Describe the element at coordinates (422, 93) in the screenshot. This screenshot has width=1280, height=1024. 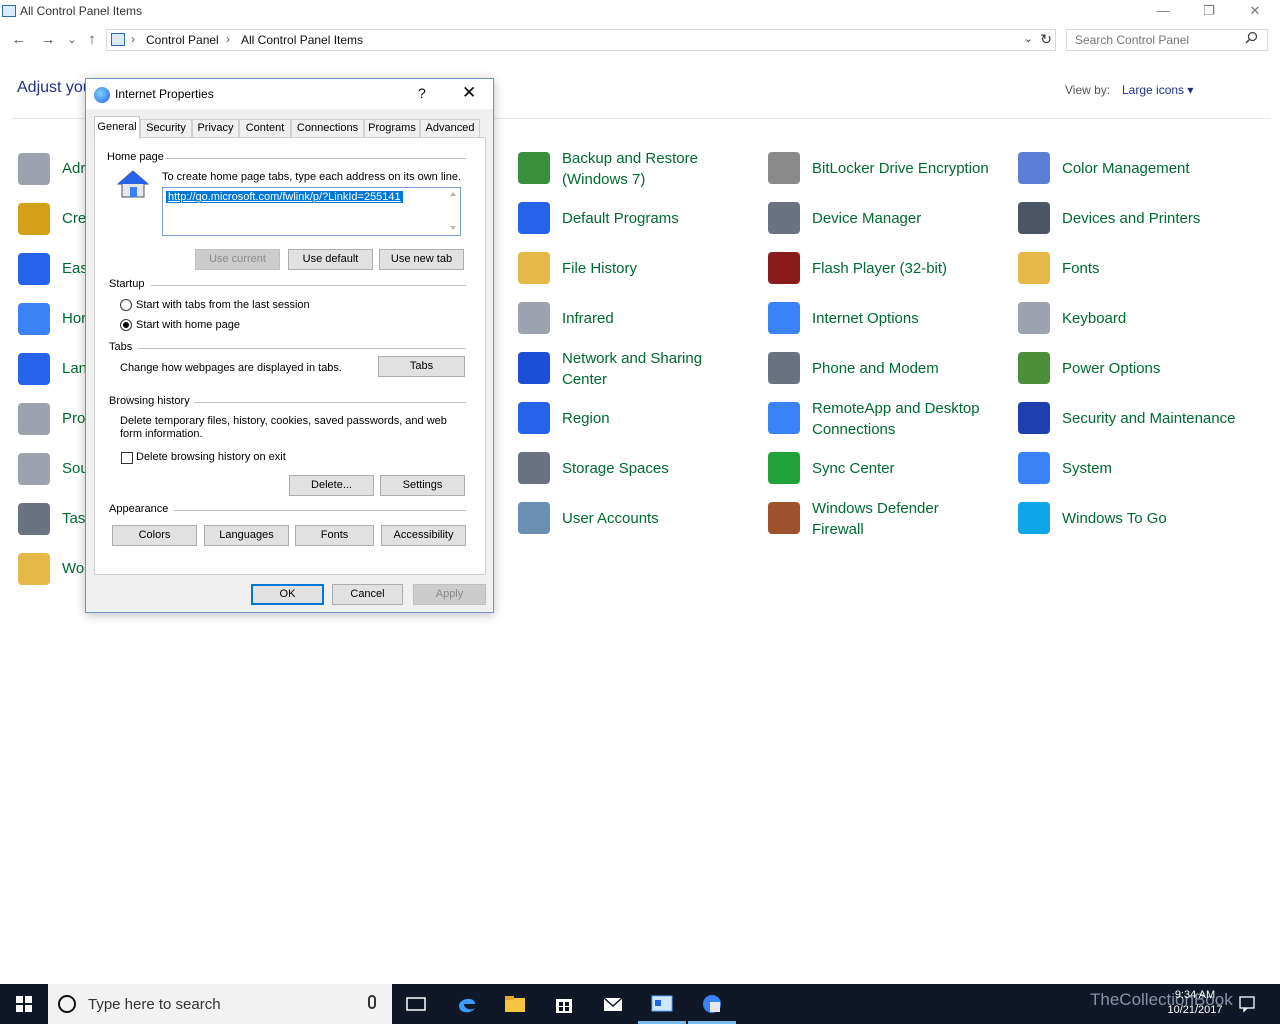
I see `help-button: ?` at that location.